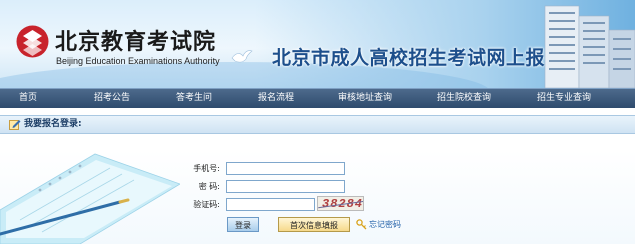  Describe the element at coordinates (317, 98) in the screenshot. I see `main-nav: 首页 招考公告 答考生问 报名流程 审核地址查询 招生院校查询 招生专业查询` at that location.